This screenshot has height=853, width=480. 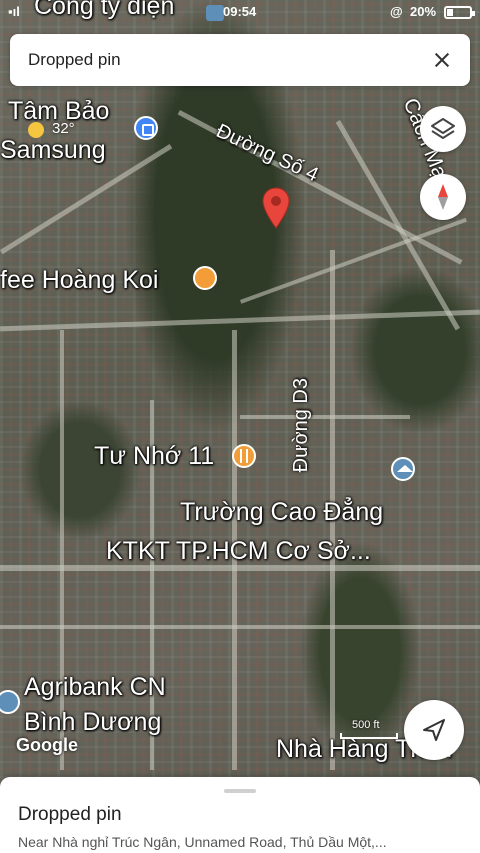 What do you see at coordinates (53, 150) in the screenshot?
I see `map-label-samsung: Samsung` at bounding box center [53, 150].